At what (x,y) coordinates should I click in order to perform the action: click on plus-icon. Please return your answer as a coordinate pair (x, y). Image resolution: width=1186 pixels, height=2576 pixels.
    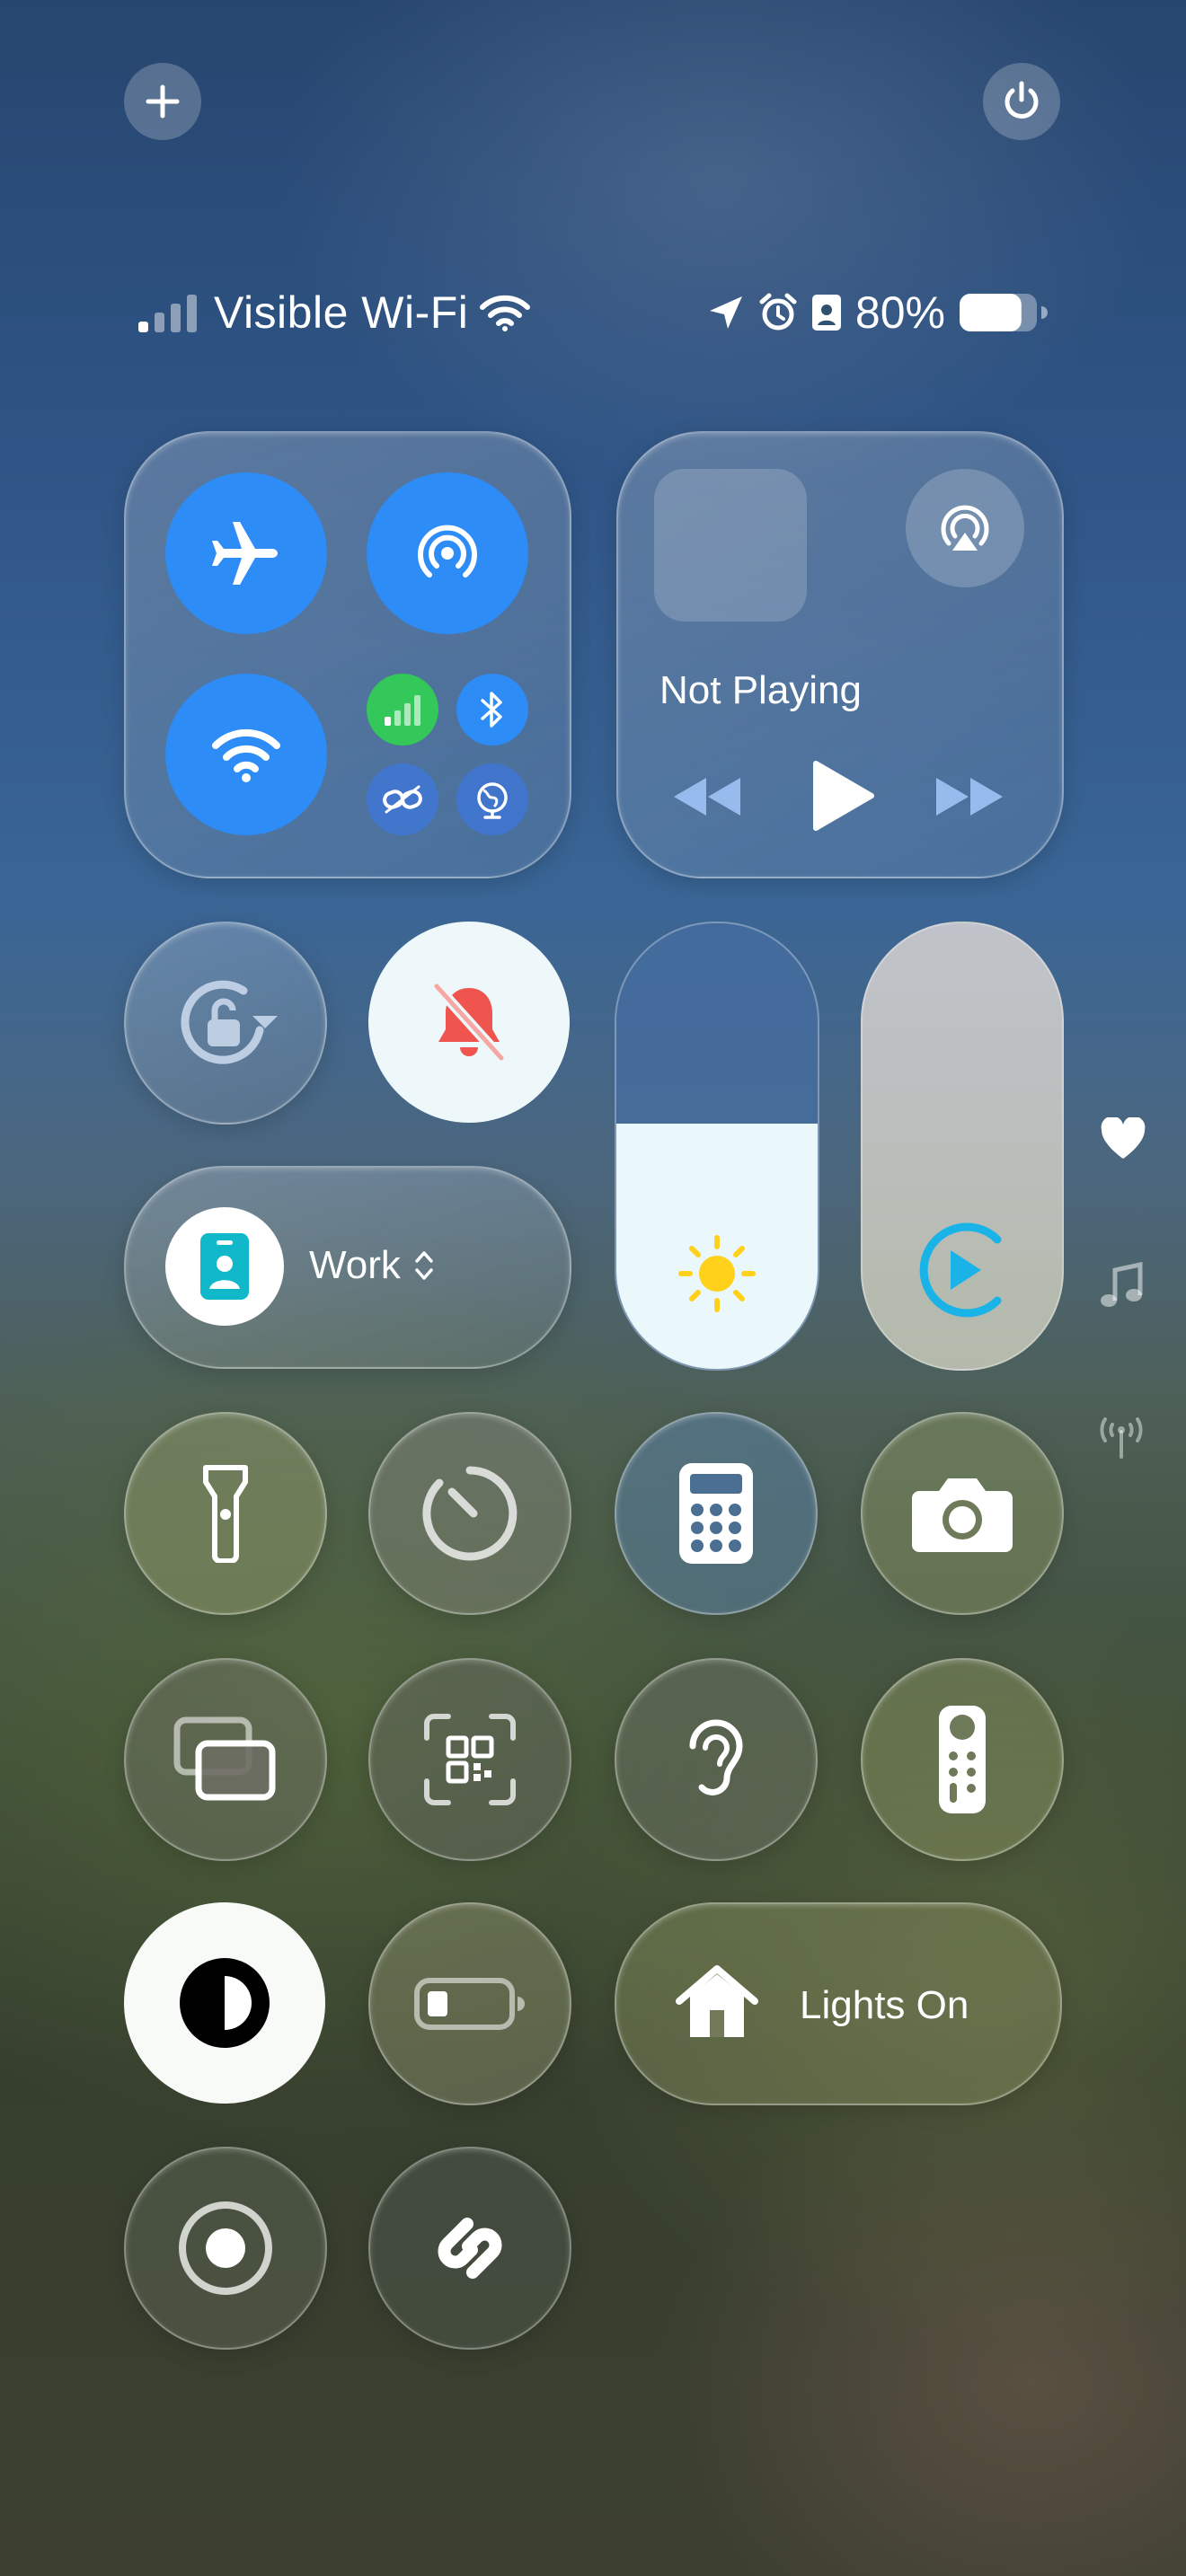
    Looking at the image, I should click on (163, 101).